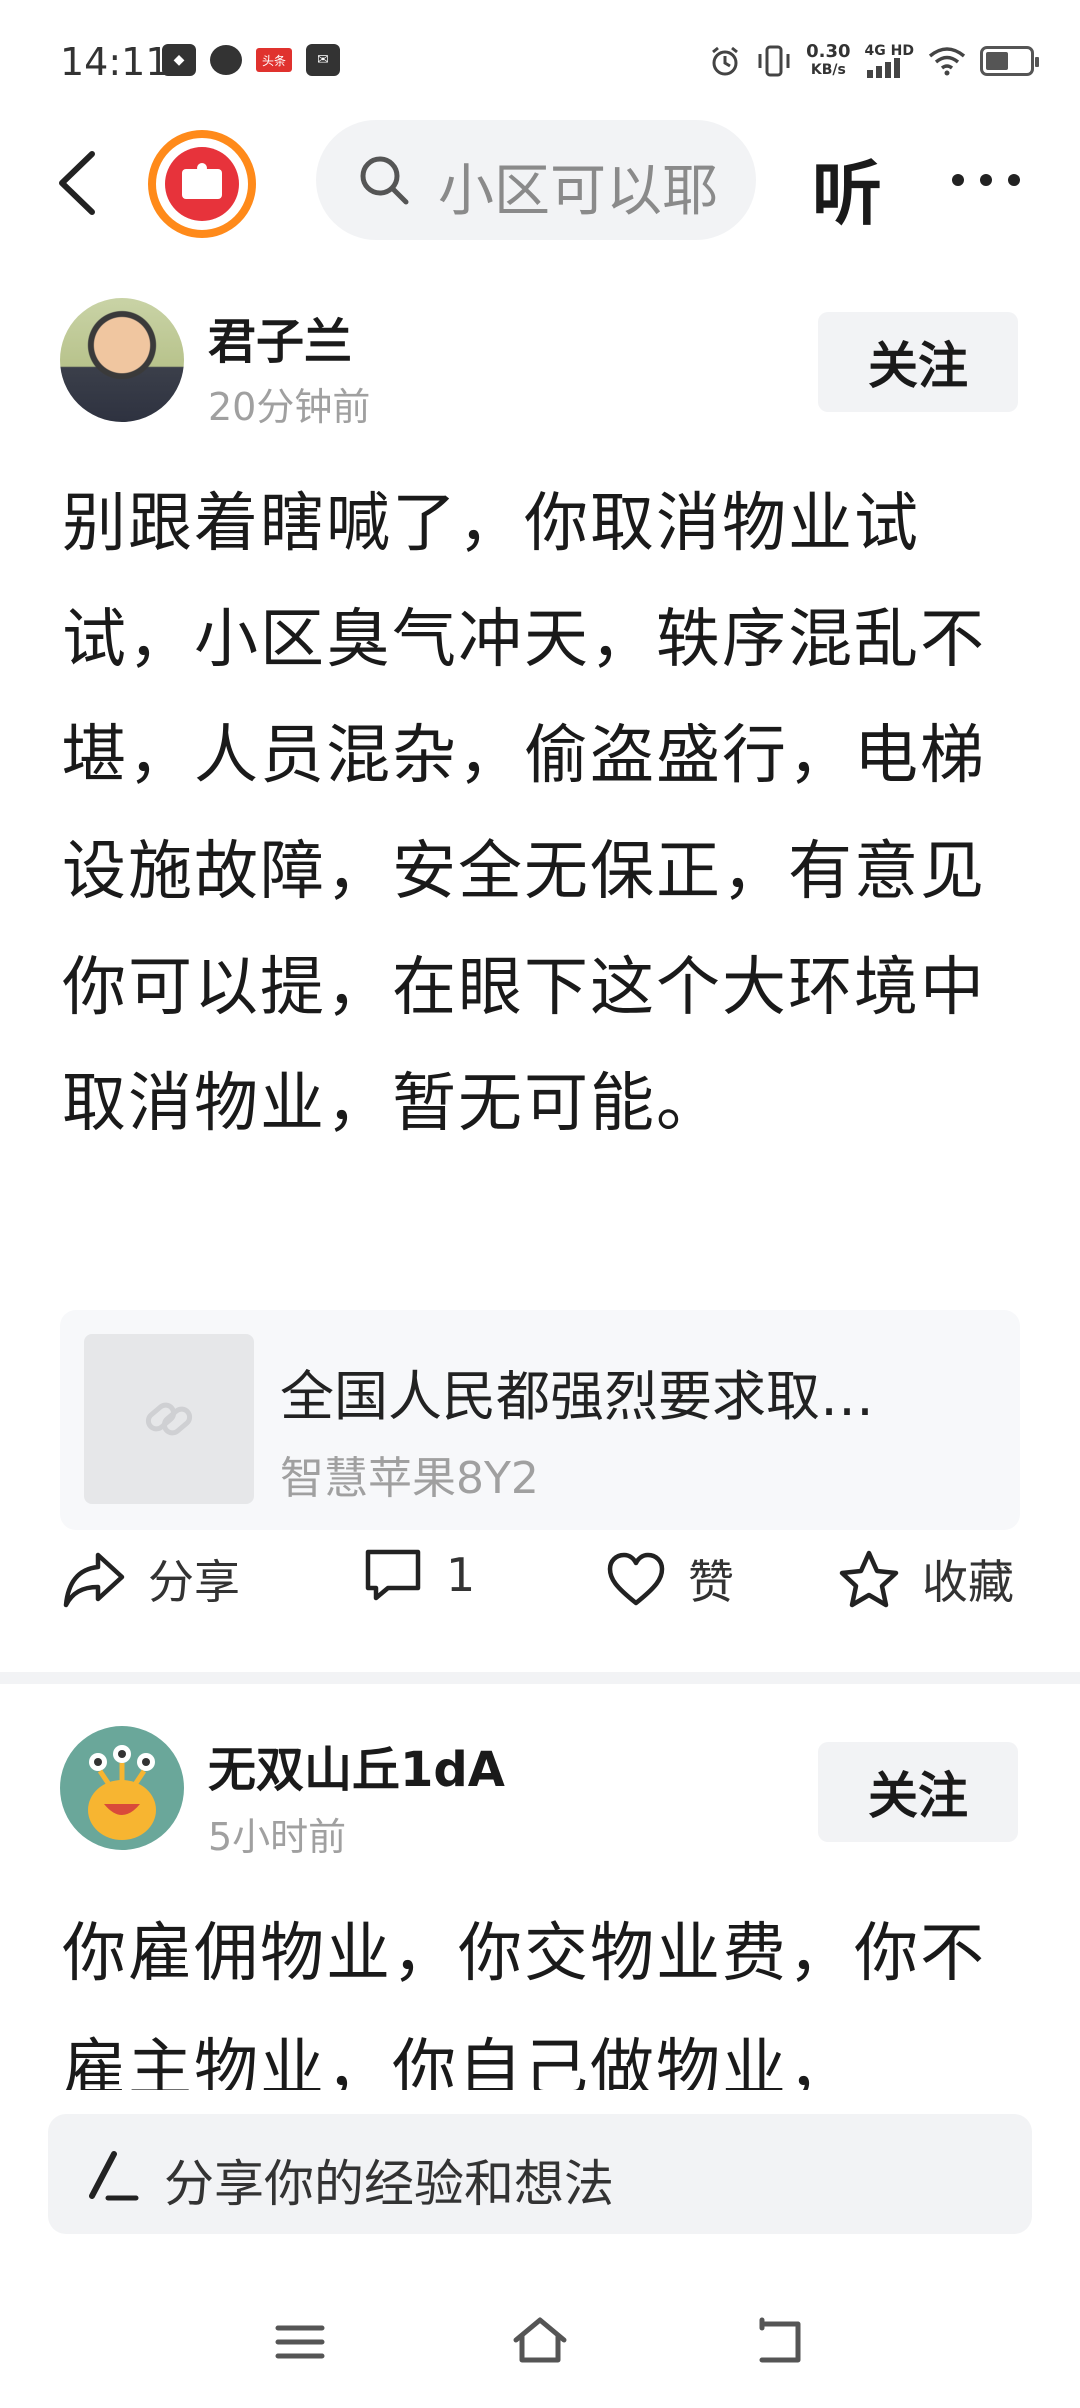  I want to click on monster-avatar-icon, so click(122, 1792).